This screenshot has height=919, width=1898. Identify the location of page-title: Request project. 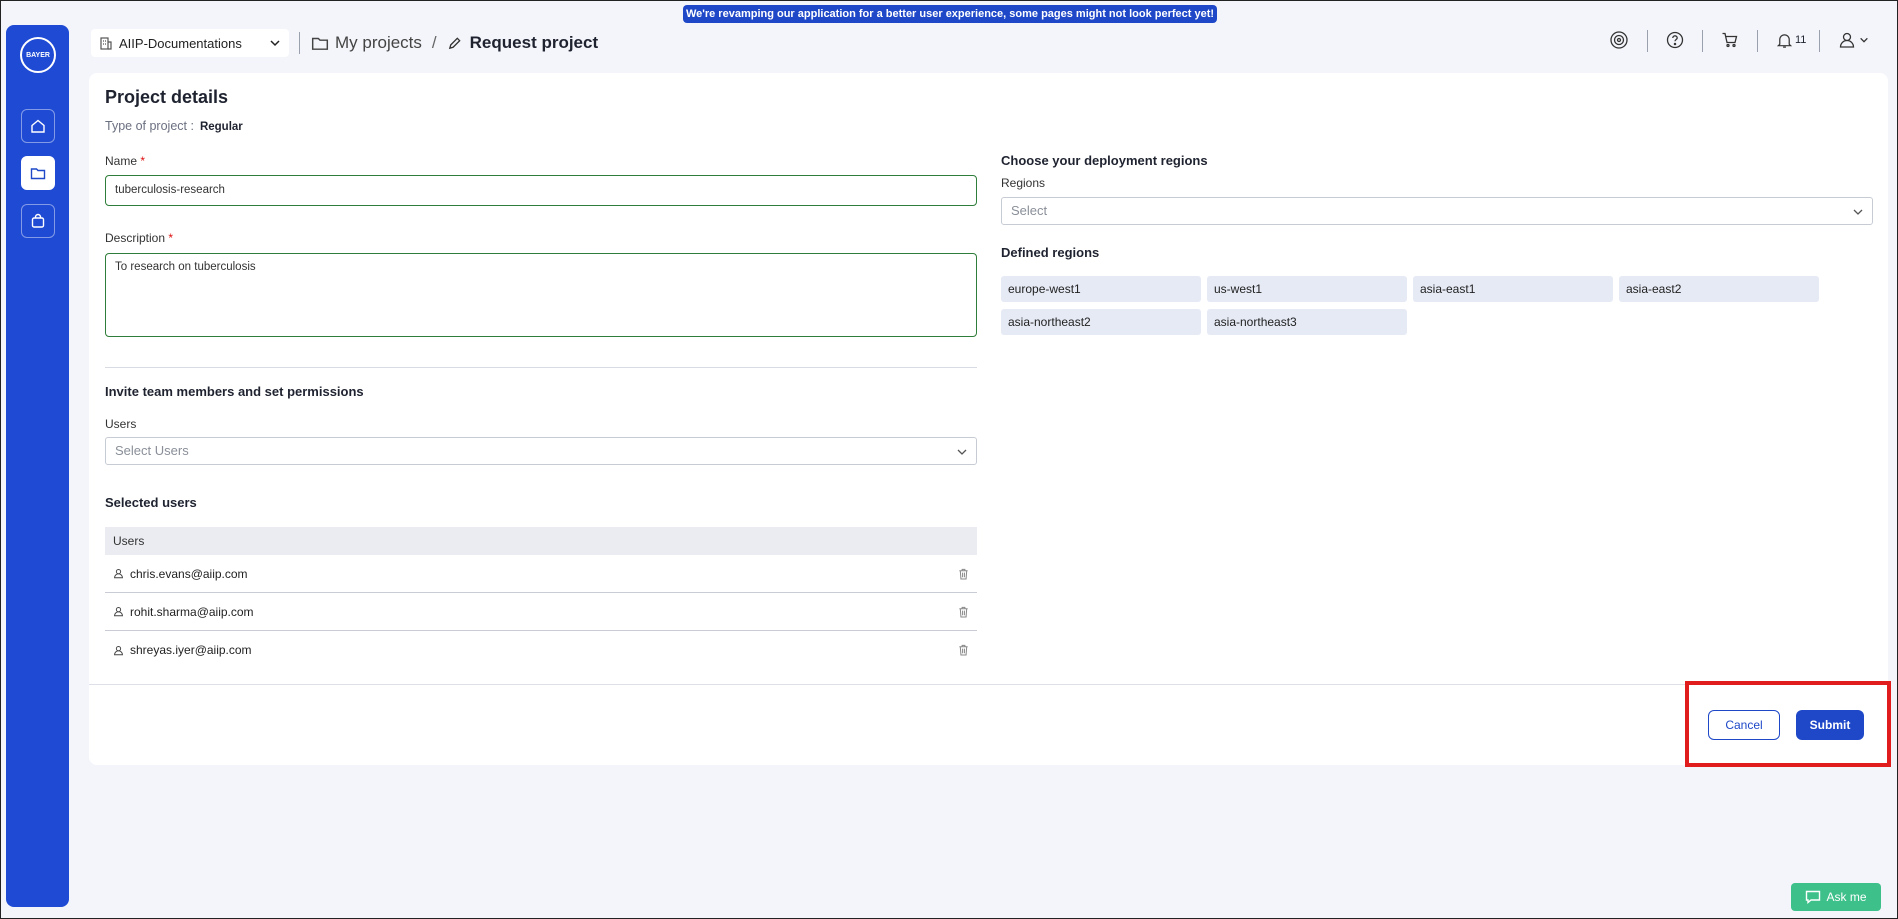
(534, 42).